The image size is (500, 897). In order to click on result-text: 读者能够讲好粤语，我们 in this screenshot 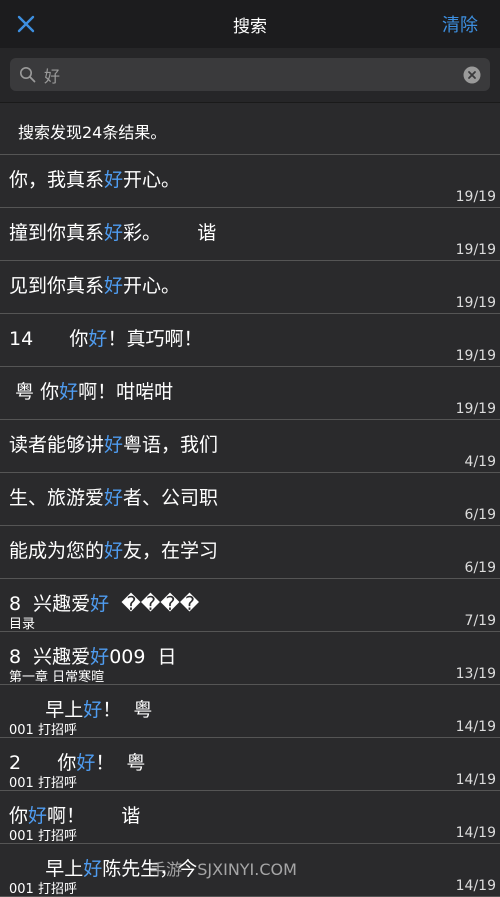, I will do `click(113, 443)`.